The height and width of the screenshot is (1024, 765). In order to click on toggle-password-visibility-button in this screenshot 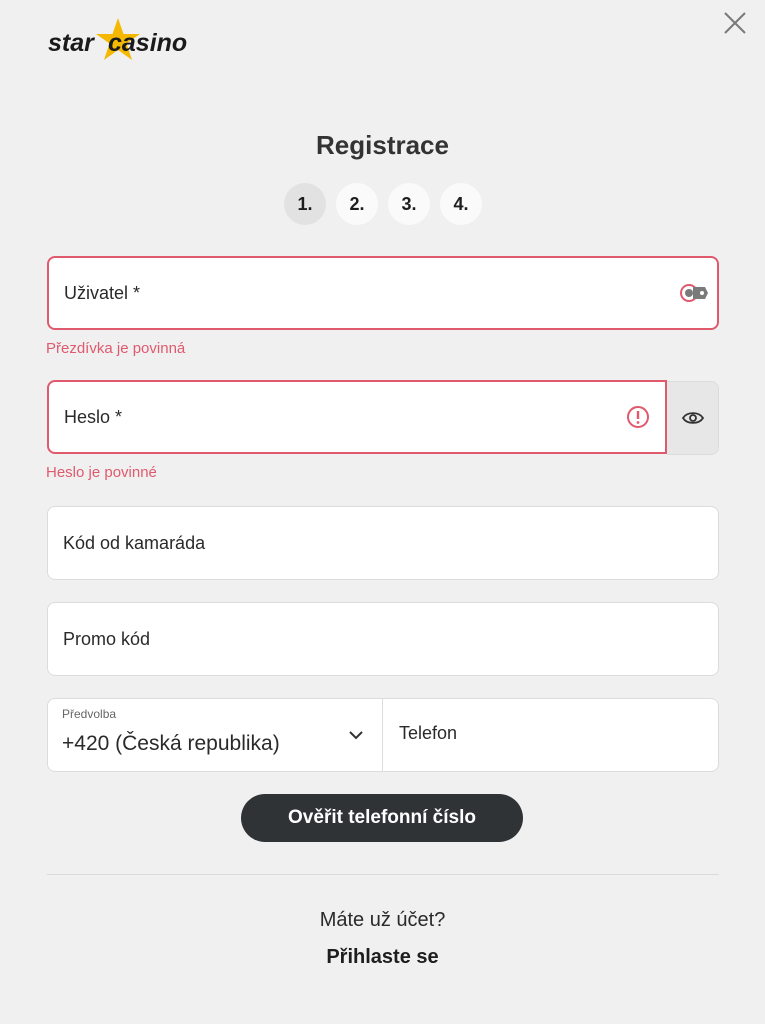, I will do `click(693, 418)`.